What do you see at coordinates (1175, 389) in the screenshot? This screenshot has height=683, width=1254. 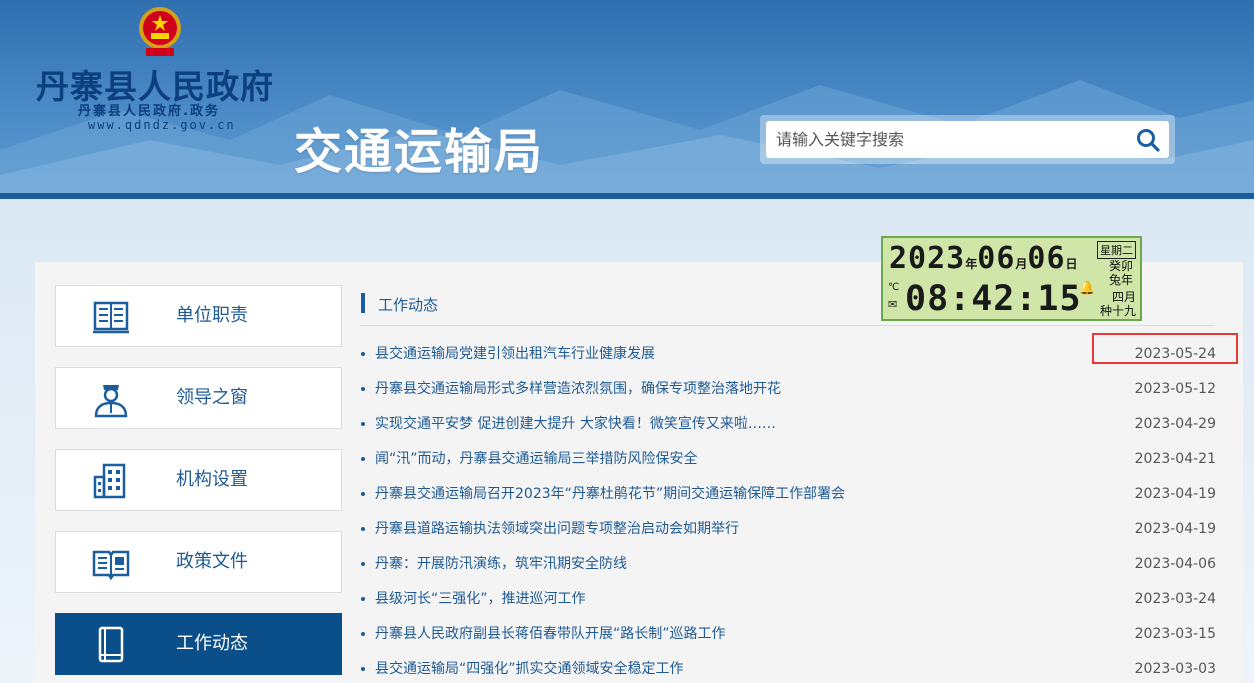 I see `news-date: 2023-05-12` at bounding box center [1175, 389].